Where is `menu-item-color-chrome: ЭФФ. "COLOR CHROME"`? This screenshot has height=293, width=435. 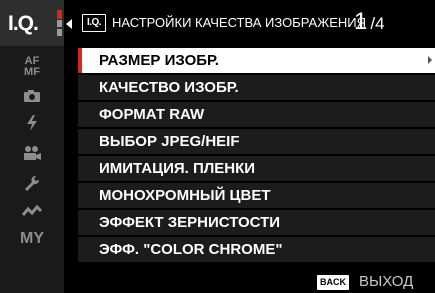
menu-item-color-chrome: ЭФФ. "COLOR CHROME" is located at coordinates (256, 249).